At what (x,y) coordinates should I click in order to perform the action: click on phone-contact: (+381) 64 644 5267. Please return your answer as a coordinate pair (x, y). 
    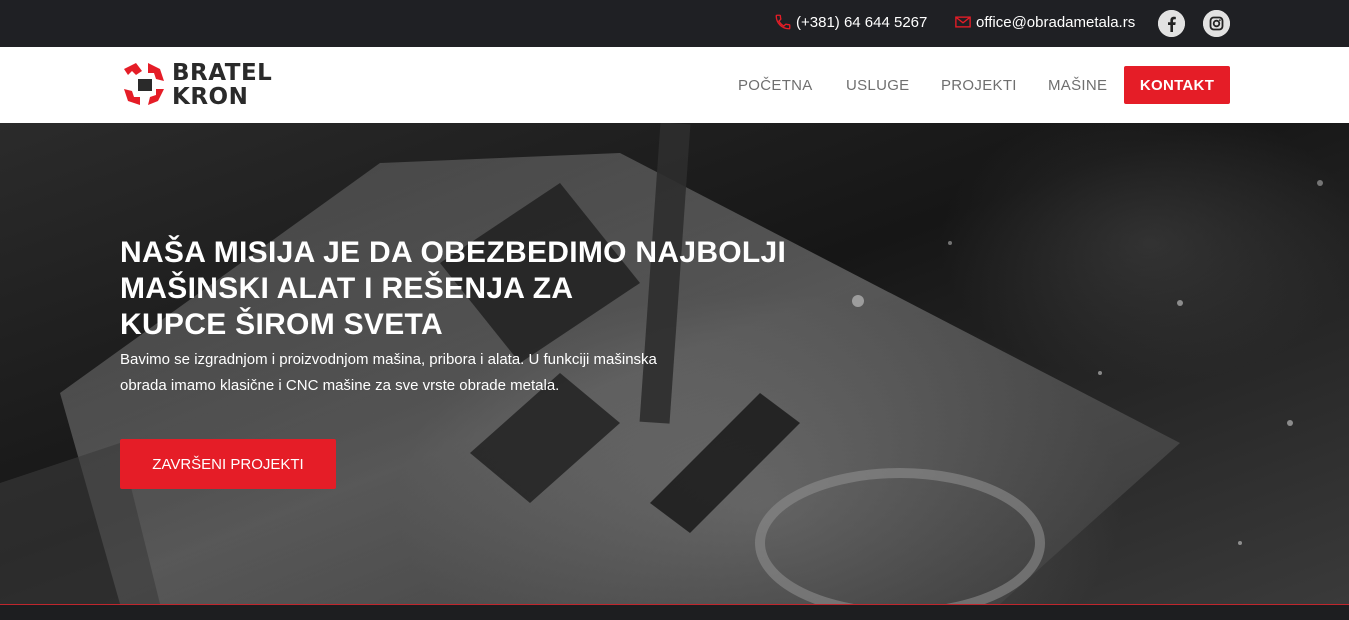
    Looking at the image, I should click on (850, 22).